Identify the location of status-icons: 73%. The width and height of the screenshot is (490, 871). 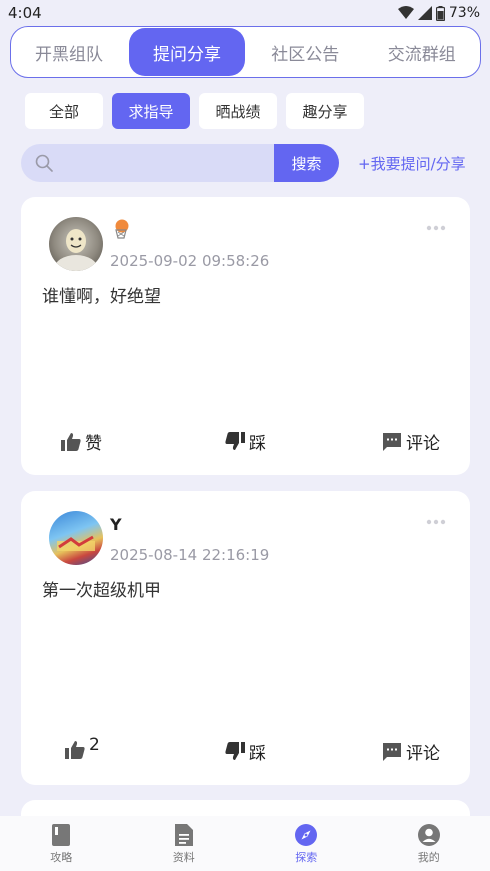
(438, 13).